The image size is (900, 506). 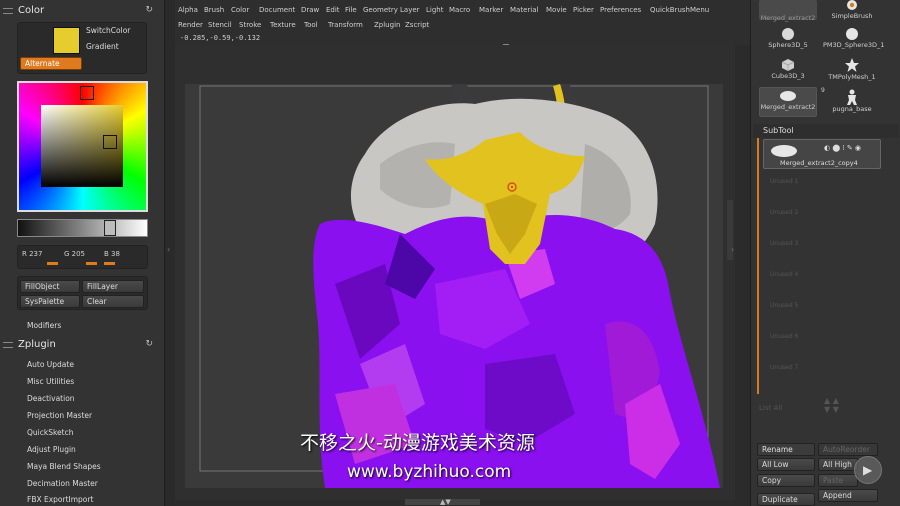 What do you see at coordinates (87, 93) in the screenshot?
I see `hue-cursor` at bounding box center [87, 93].